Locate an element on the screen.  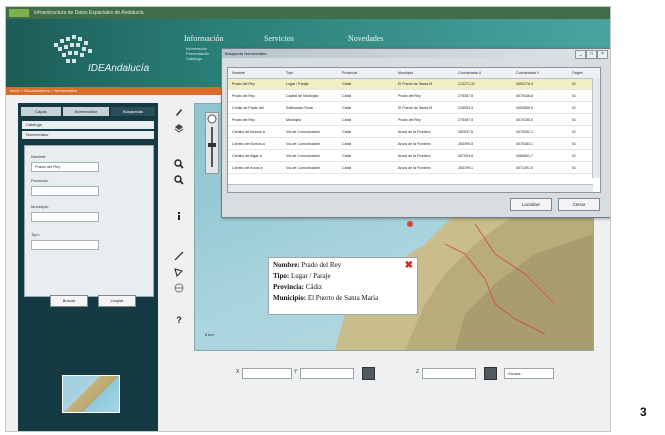
close-icon: × is located at coordinates (602, 54).